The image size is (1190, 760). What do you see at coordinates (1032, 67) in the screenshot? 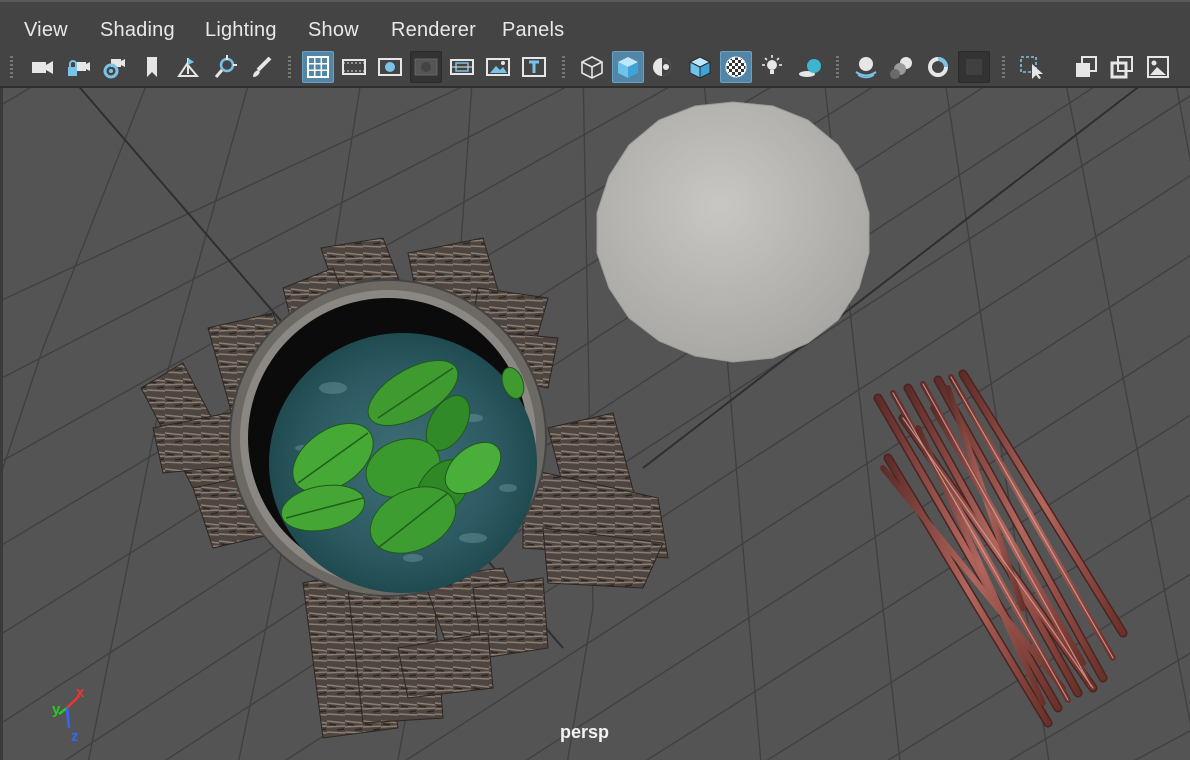
I see `isolate-select-icon` at bounding box center [1032, 67].